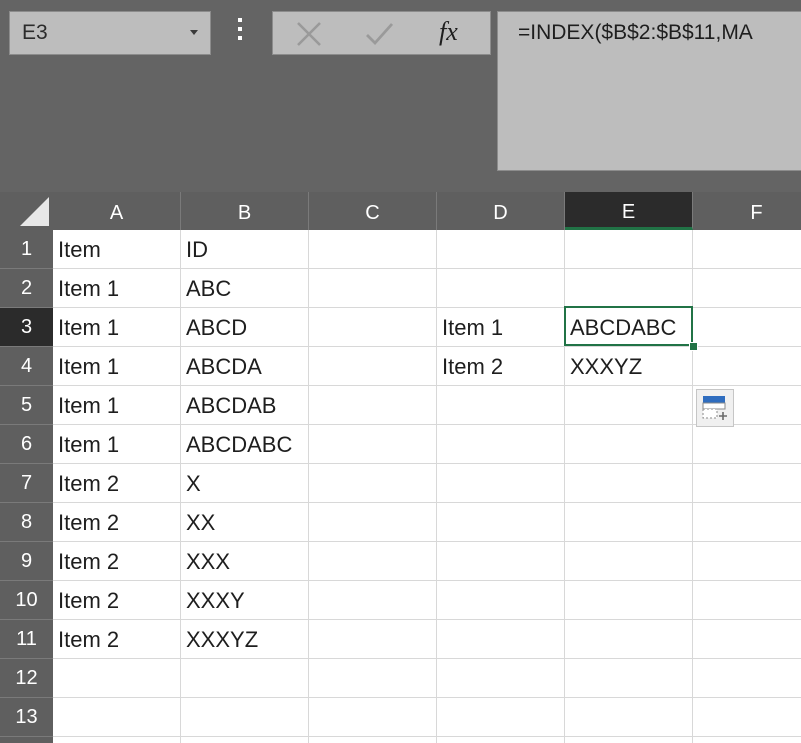  I want to click on select-all-button, so click(26, 211).